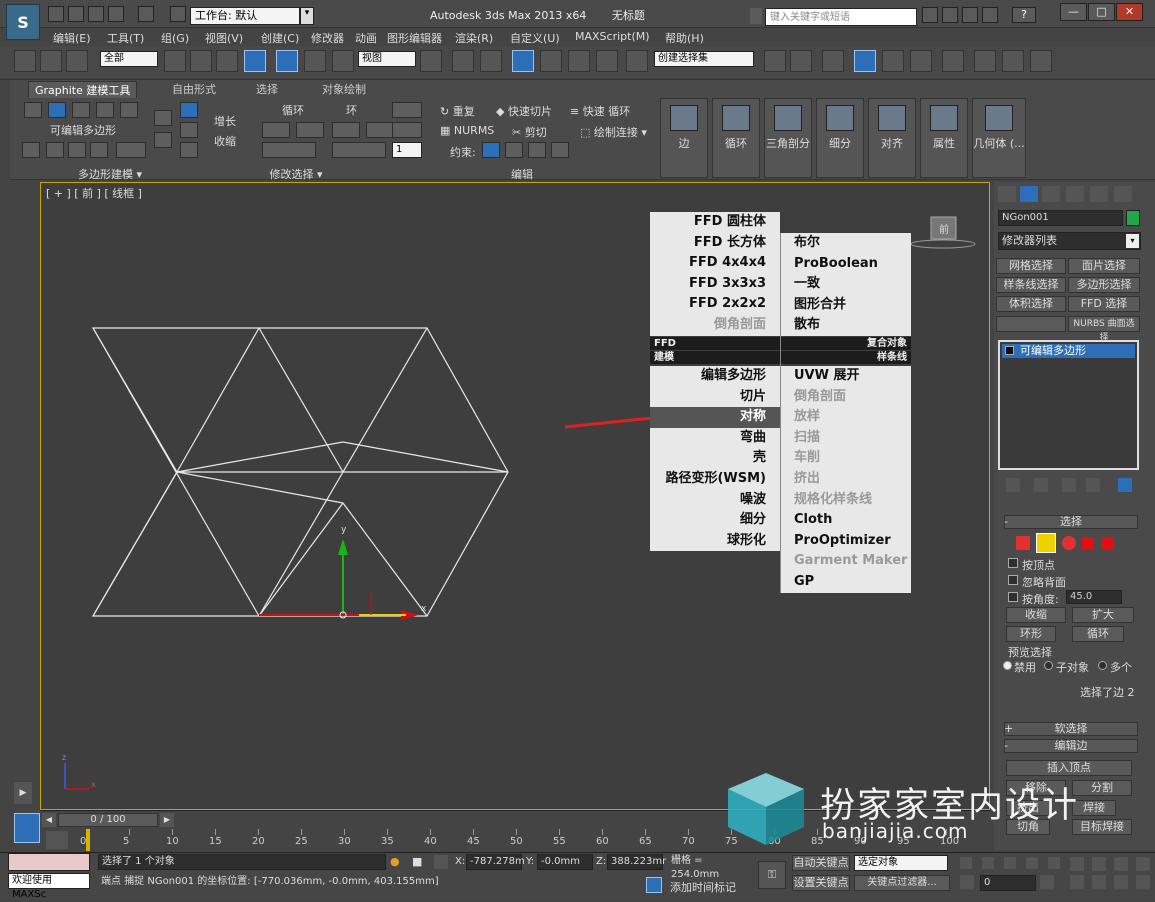 The width and height of the screenshot is (1155, 902). What do you see at coordinates (225, 121) in the screenshot?
I see `grow-button: 增长` at bounding box center [225, 121].